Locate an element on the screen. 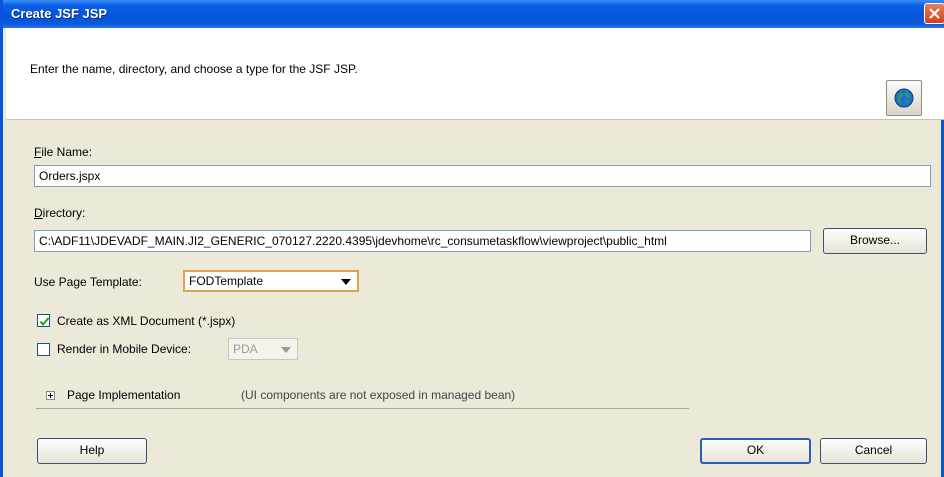  xml-document-label: Create as XML Document (*.jspx) is located at coordinates (146, 321).